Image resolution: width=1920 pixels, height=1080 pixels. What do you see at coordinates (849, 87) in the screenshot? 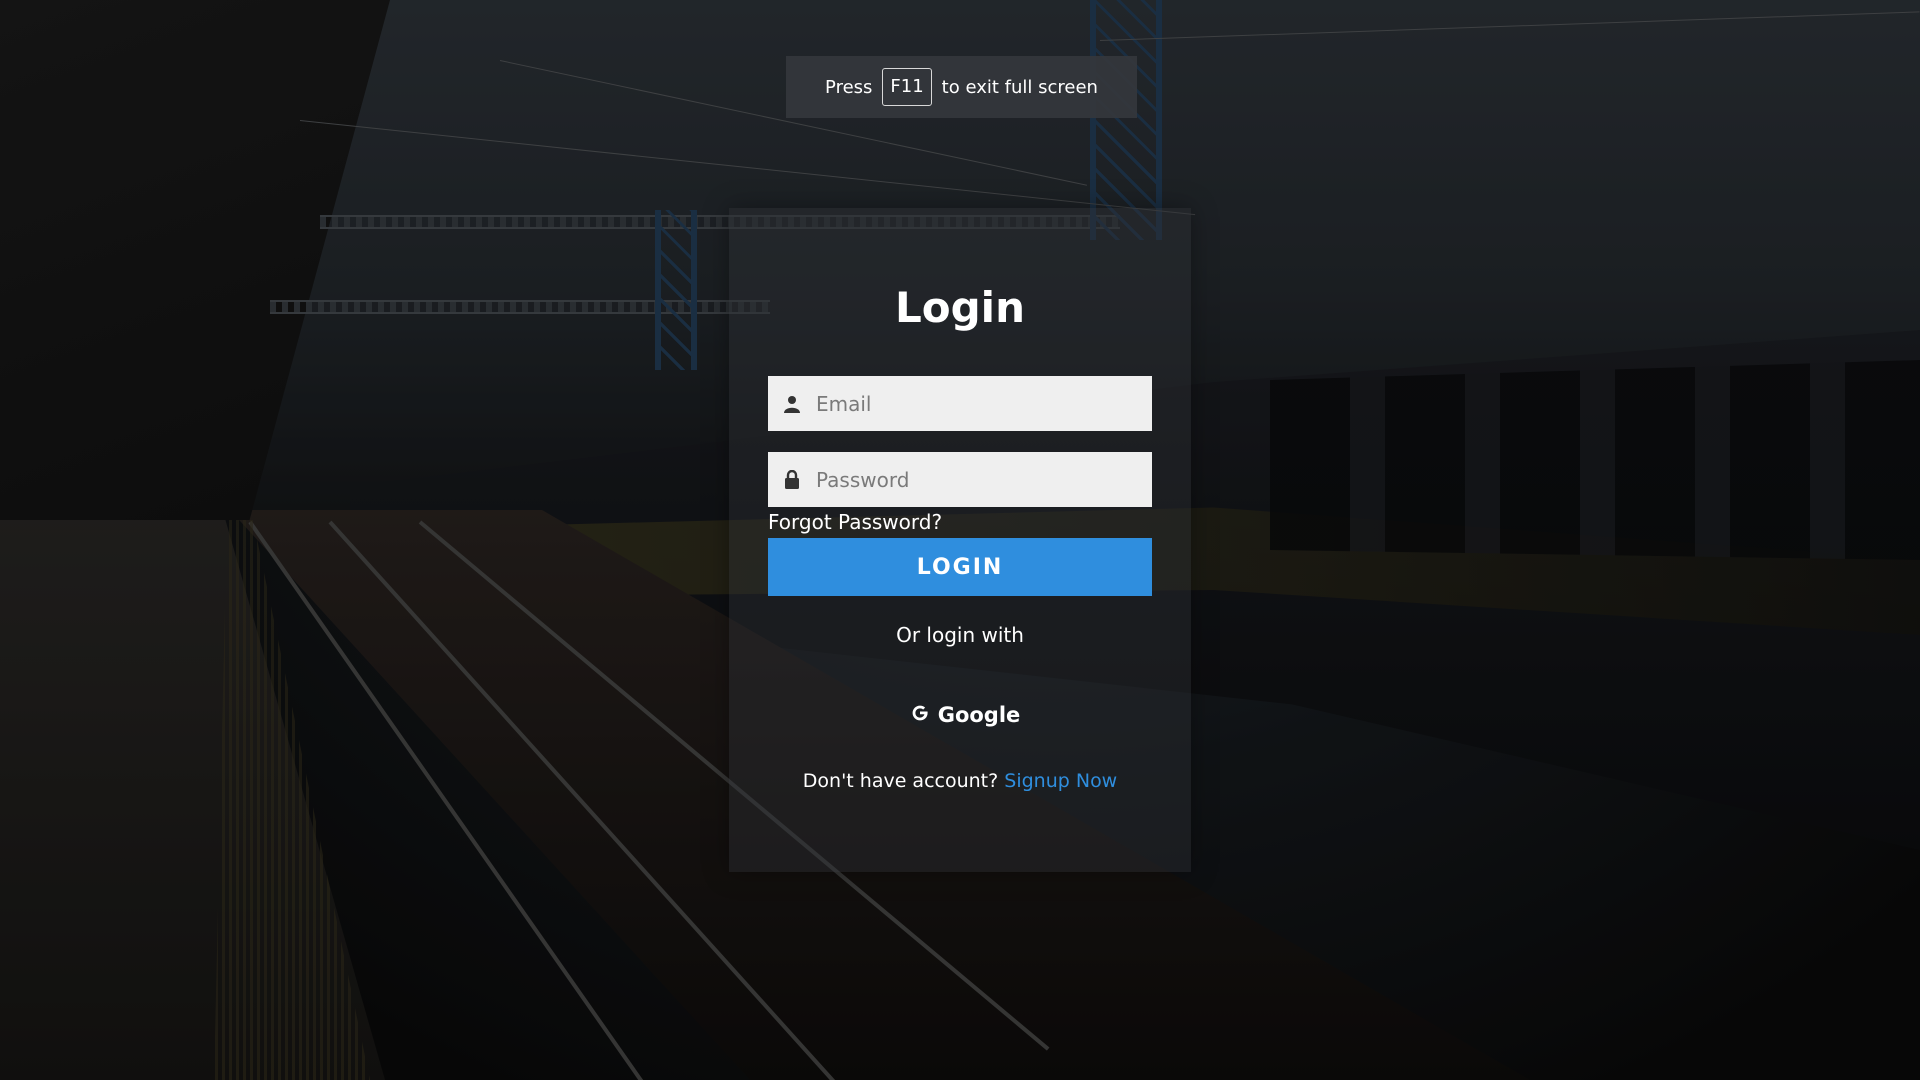
I see `notice-press-text: Press` at bounding box center [849, 87].